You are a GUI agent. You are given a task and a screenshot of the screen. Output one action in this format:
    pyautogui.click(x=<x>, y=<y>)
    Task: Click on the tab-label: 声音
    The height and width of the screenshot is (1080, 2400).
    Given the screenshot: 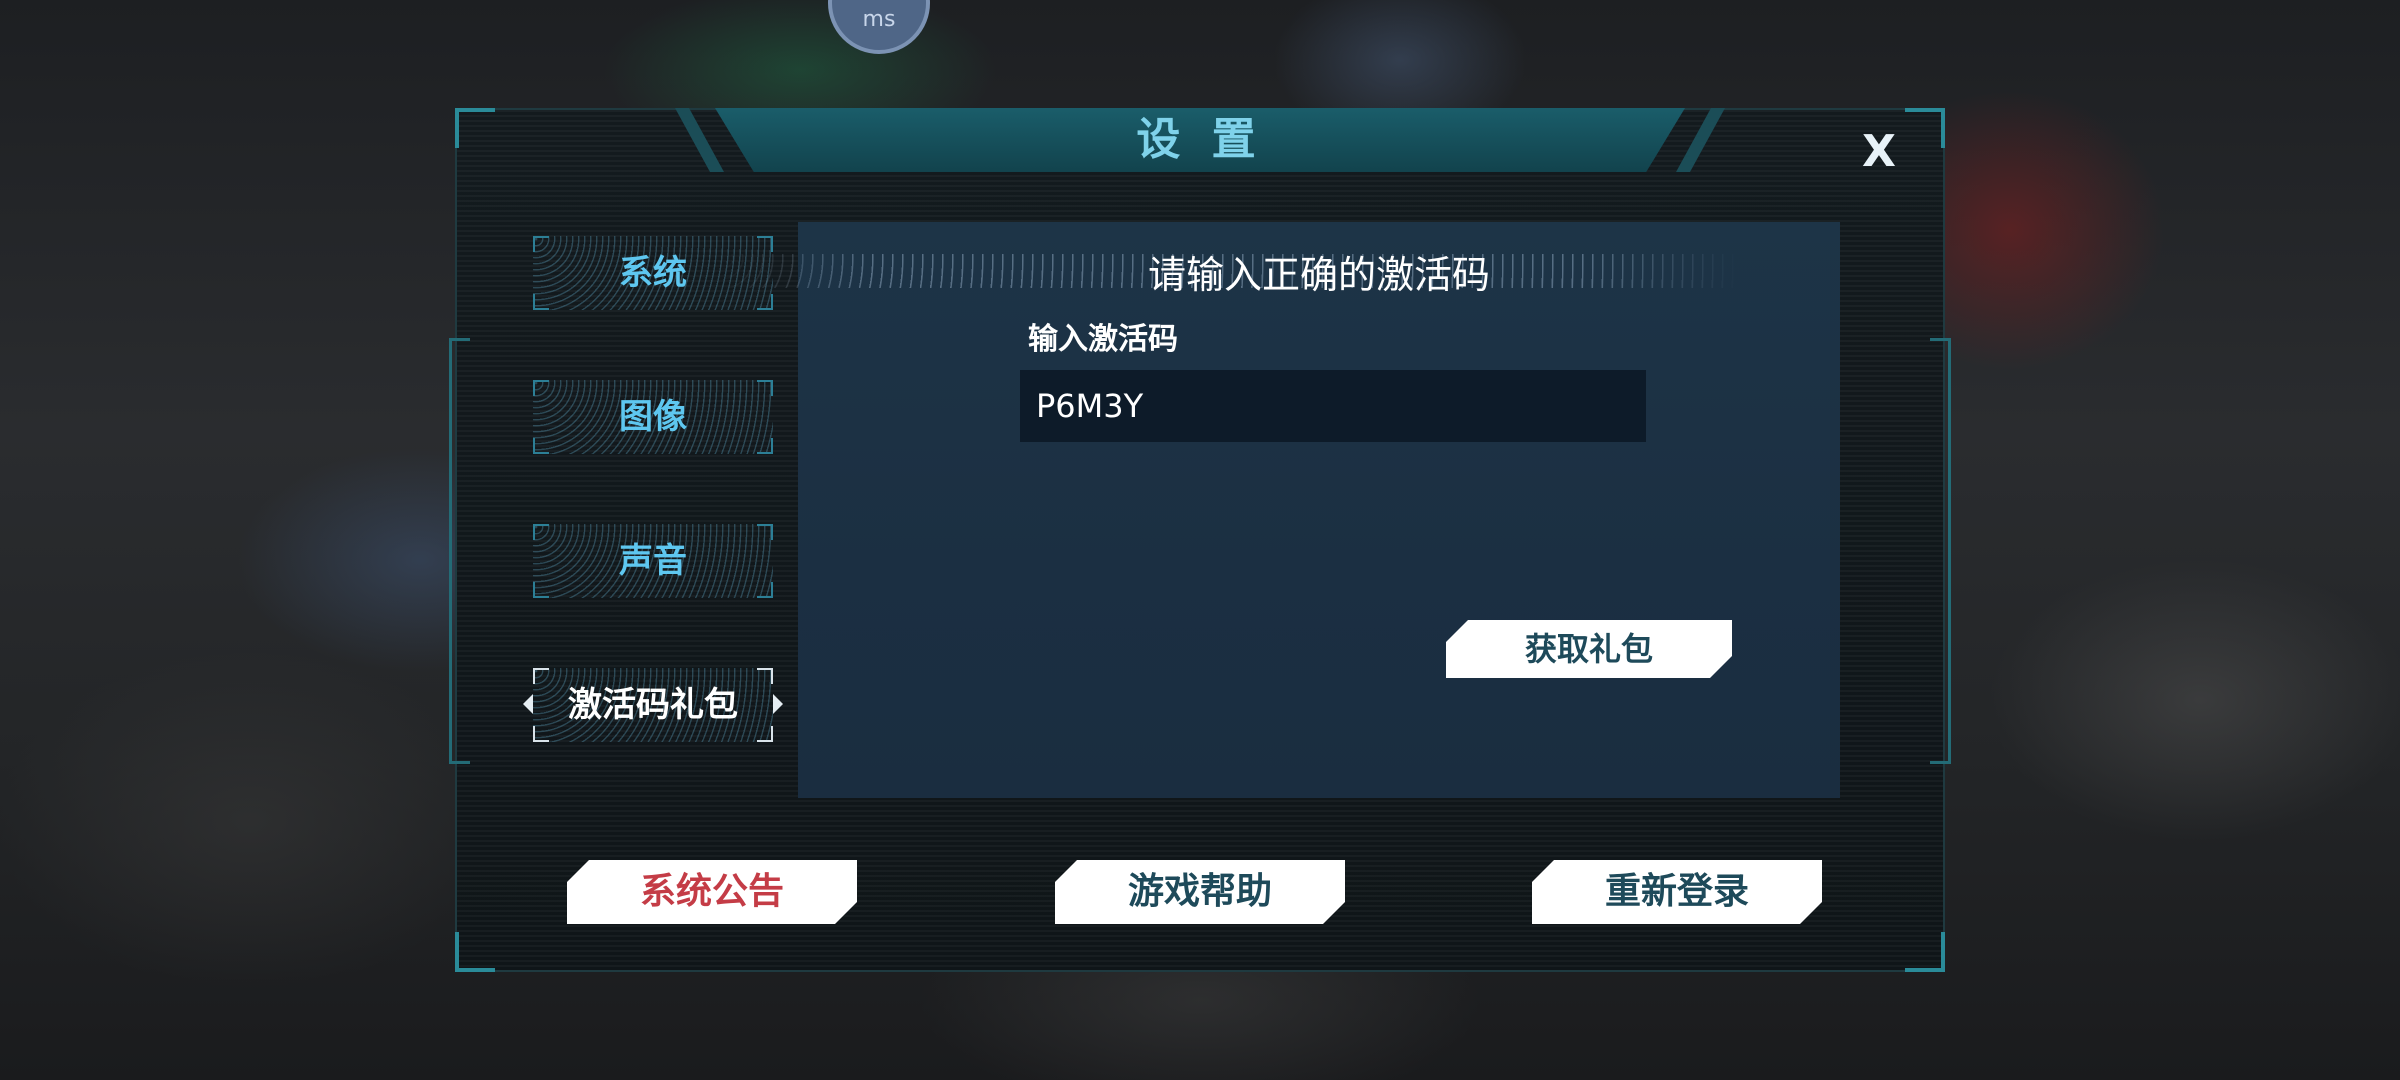 What is the action you would take?
    pyautogui.click(x=653, y=561)
    